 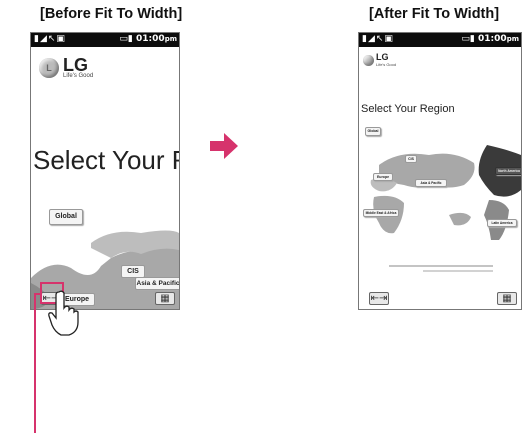 What do you see at coordinates (408, 109) in the screenshot?
I see `page-title: Select Your Region` at bounding box center [408, 109].